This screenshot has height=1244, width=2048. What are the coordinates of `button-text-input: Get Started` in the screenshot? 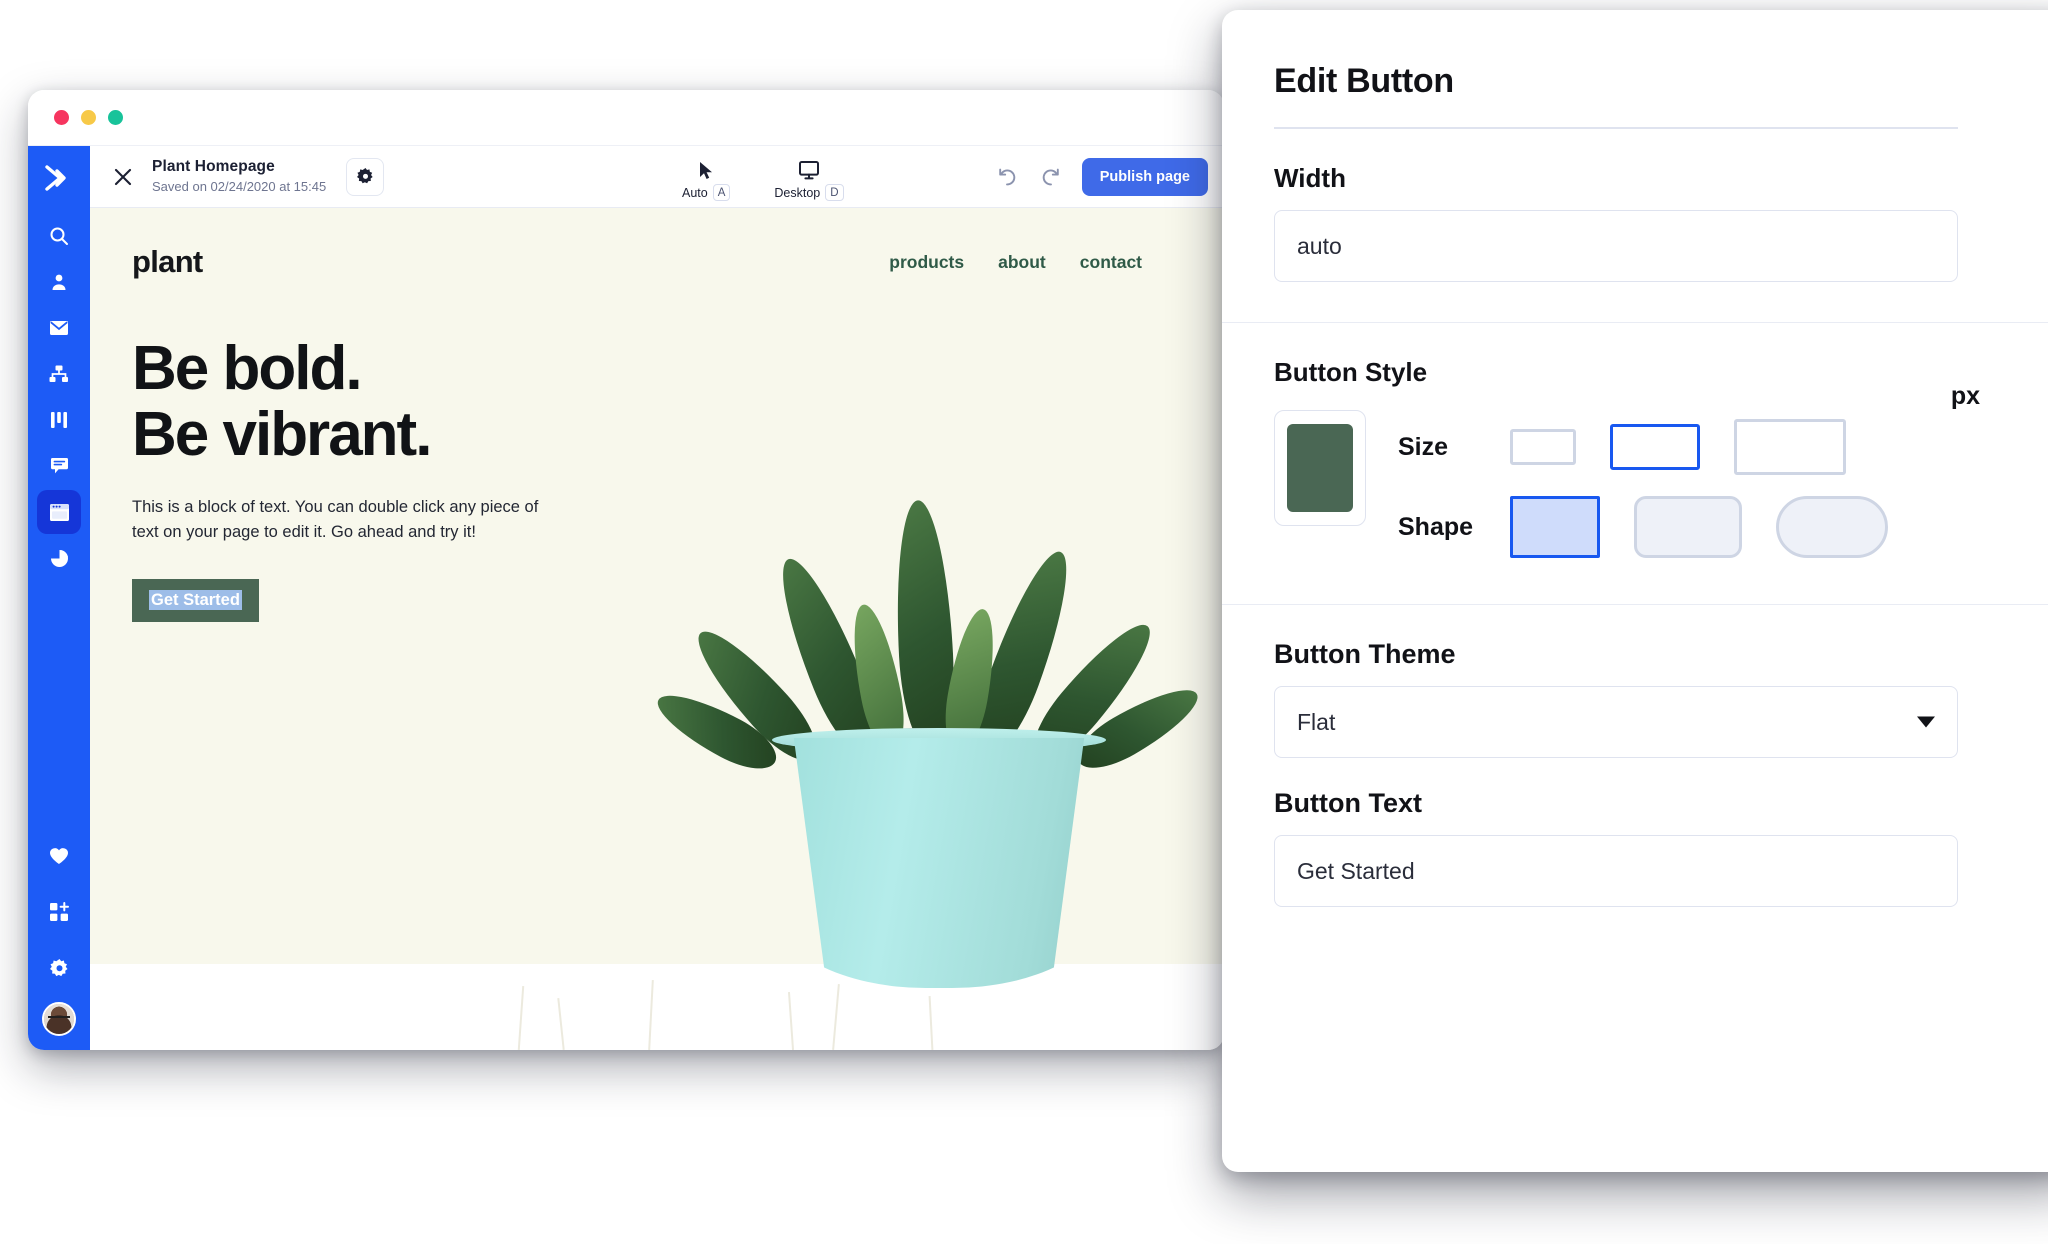 It's located at (1616, 871).